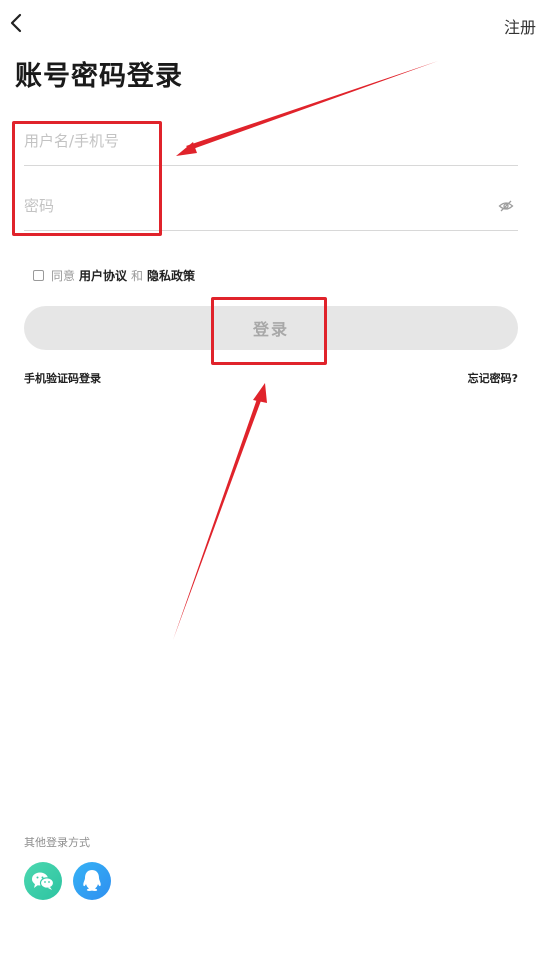 The width and height of the screenshot is (546, 955). I want to click on page-title: 账号密码登录, so click(99, 76).